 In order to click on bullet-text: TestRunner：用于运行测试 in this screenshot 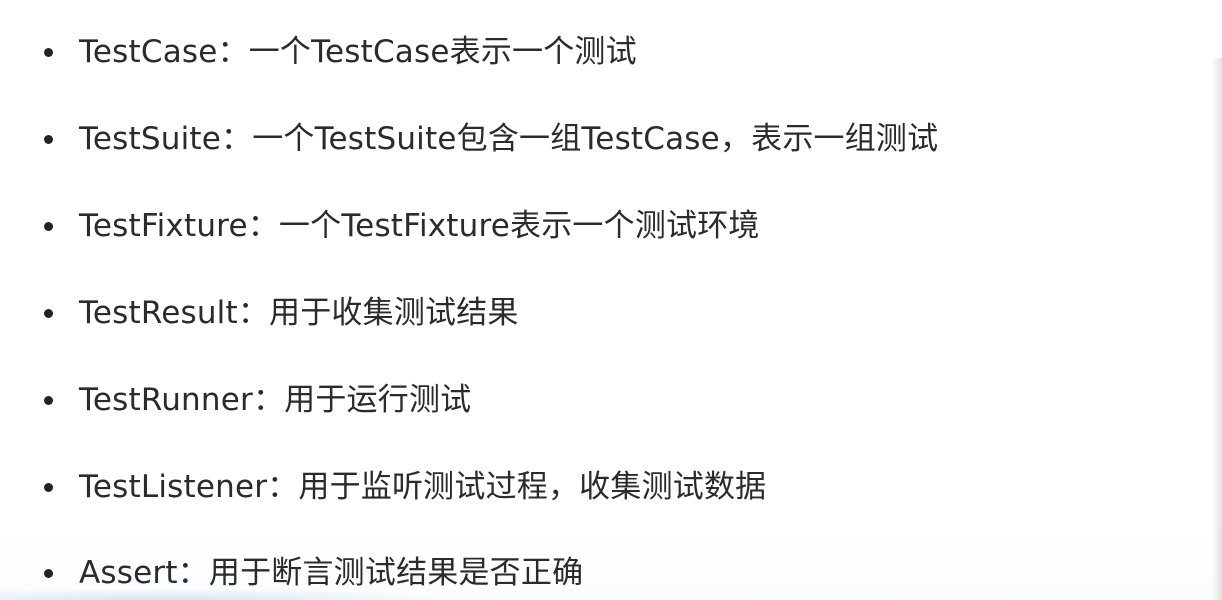, I will do `click(275, 400)`.